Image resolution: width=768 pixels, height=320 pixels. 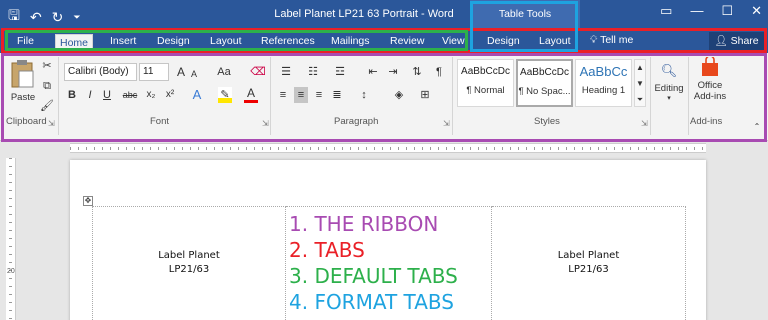 What do you see at coordinates (503, 42) in the screenshot?
I see `tab-table-design: Design` at bounding box center [503, 42].